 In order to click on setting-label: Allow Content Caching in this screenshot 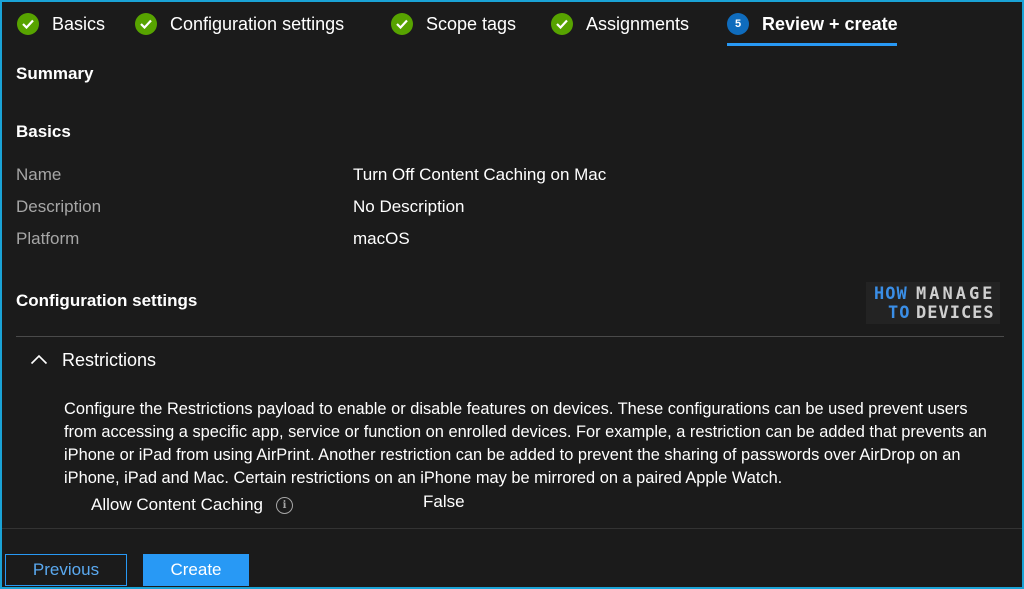, I will do `click(177, 504)`.